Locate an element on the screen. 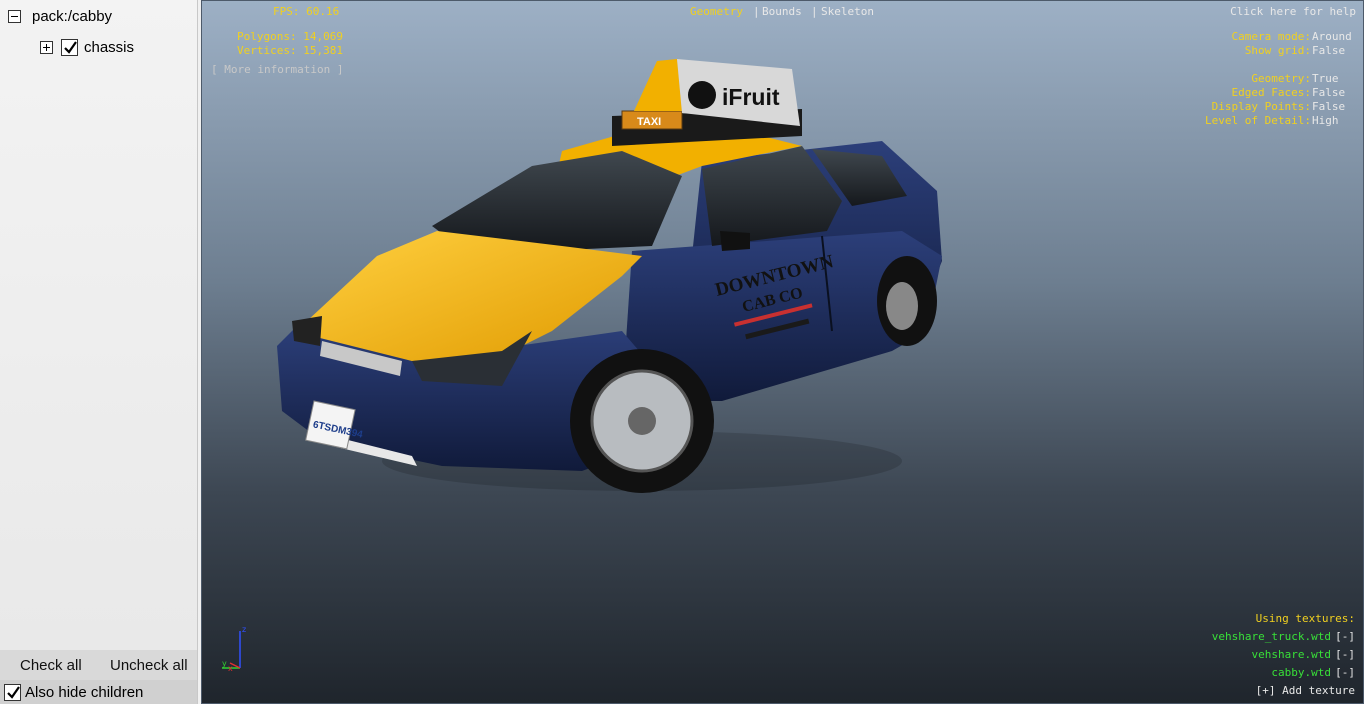 The height and width of the screenshot is (704, 1364). camera-mode-value: Around is located at coordinates (1332, 36).